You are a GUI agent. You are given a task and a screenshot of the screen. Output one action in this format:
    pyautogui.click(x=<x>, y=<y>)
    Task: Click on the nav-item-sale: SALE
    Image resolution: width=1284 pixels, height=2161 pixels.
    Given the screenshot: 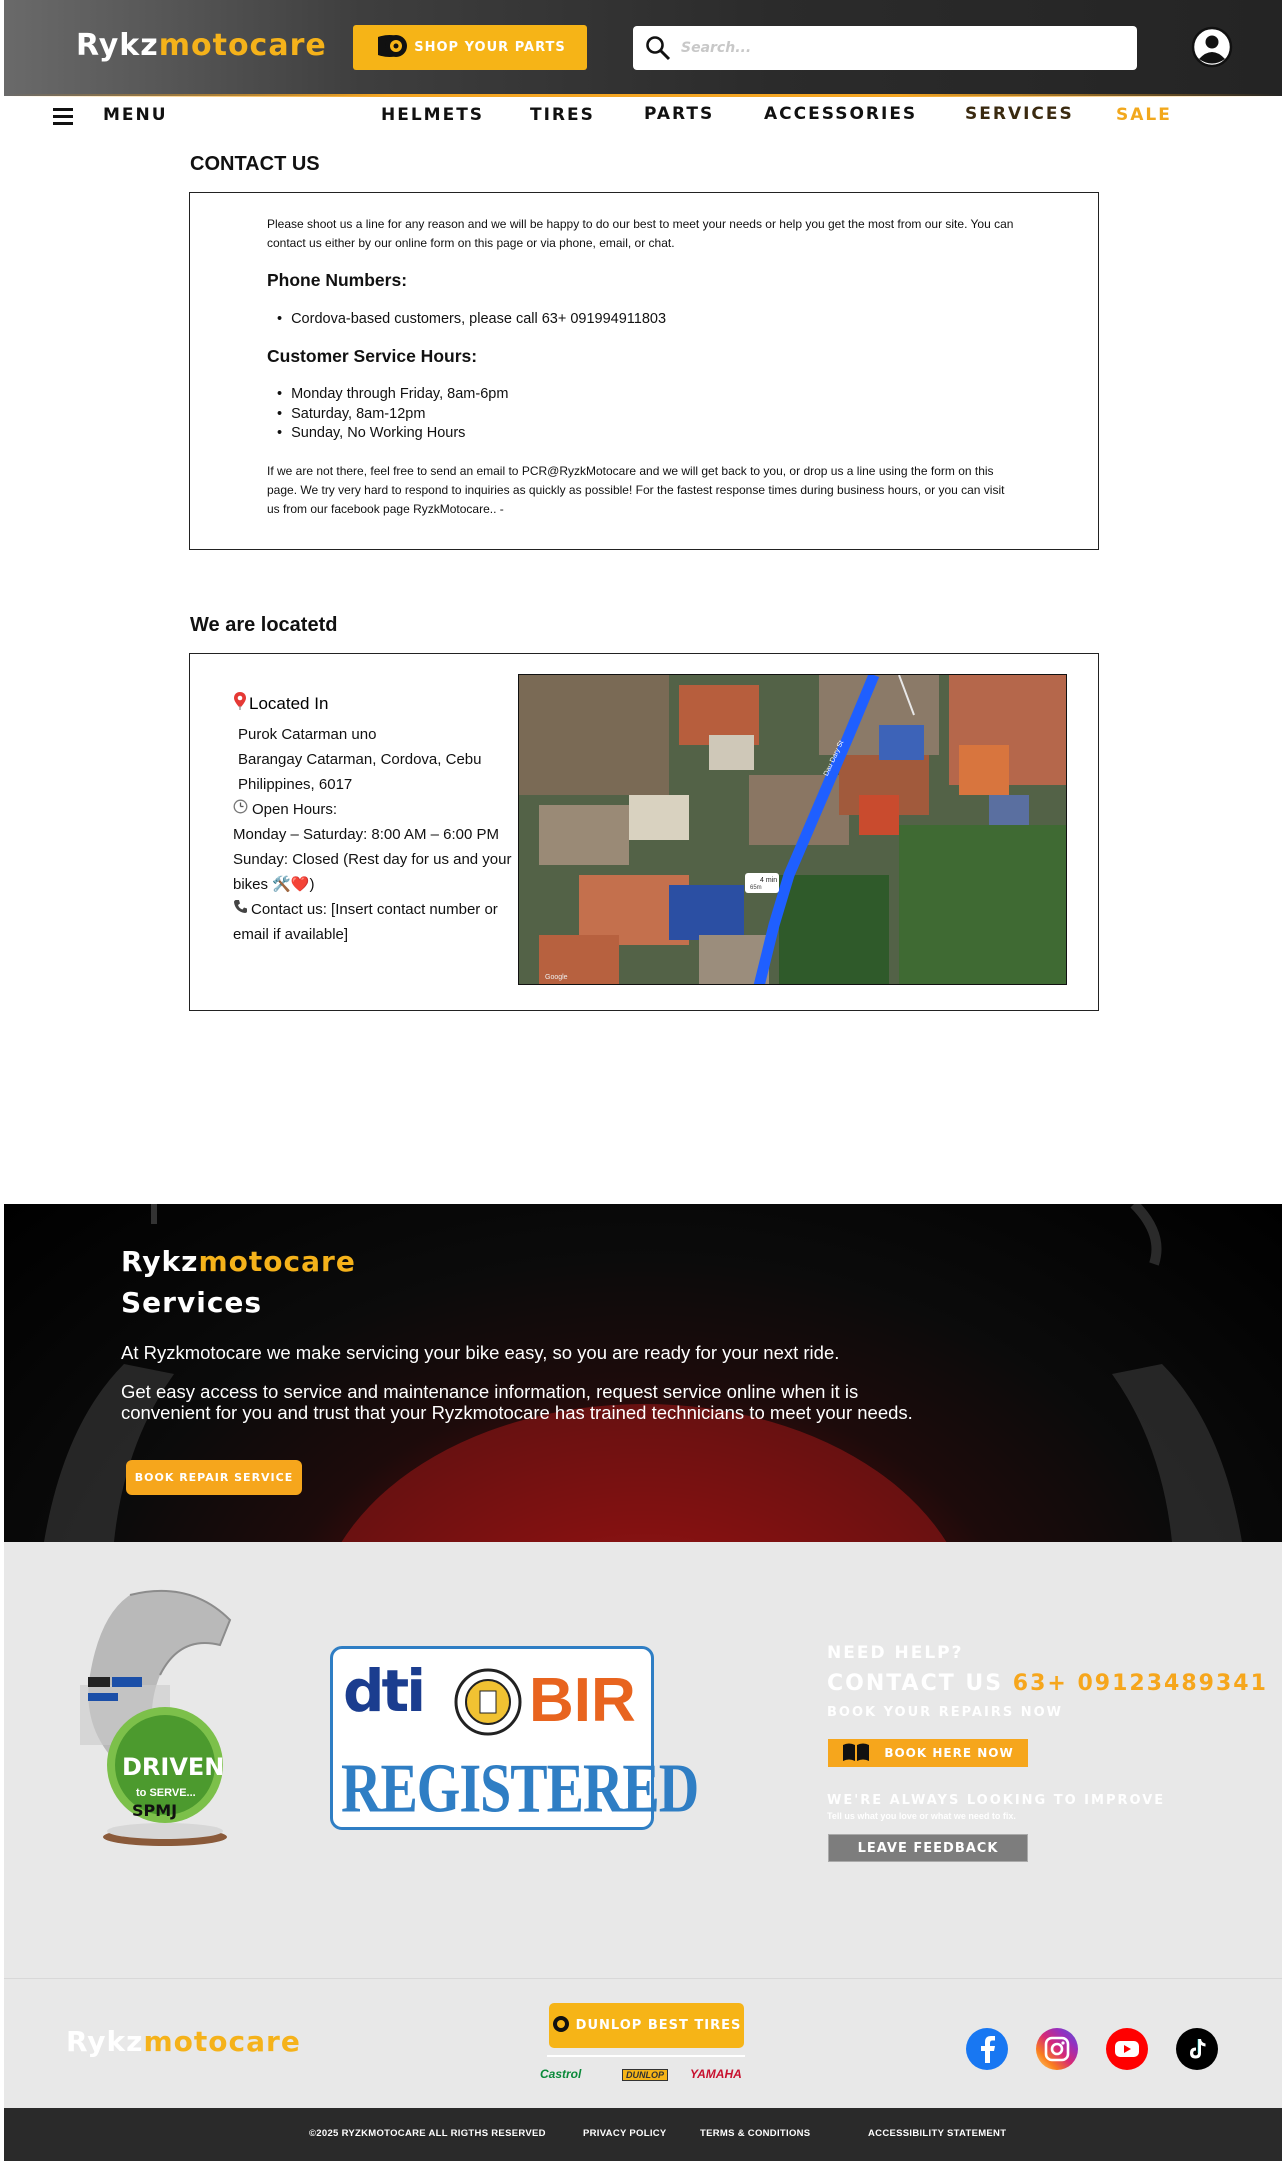 What is the action you would take?
    pyautogui.click(x=1144, y=115)
    